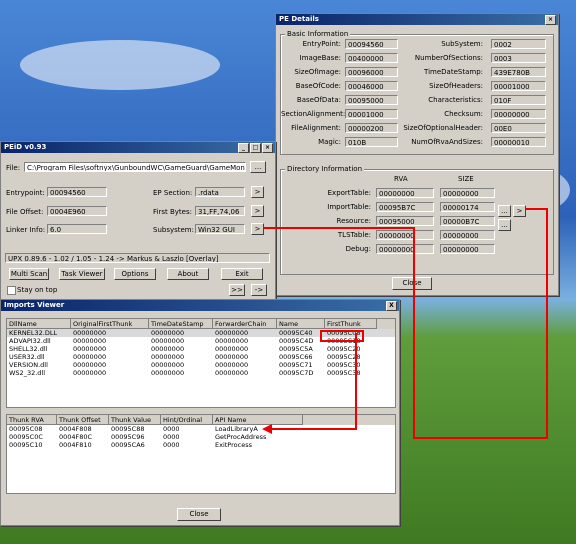 This screenshot has width=576, height=544. Describe the element at coordinates (37, 290) in the screenshot. I see `stay-on-top-label: Stay on top` at that location.